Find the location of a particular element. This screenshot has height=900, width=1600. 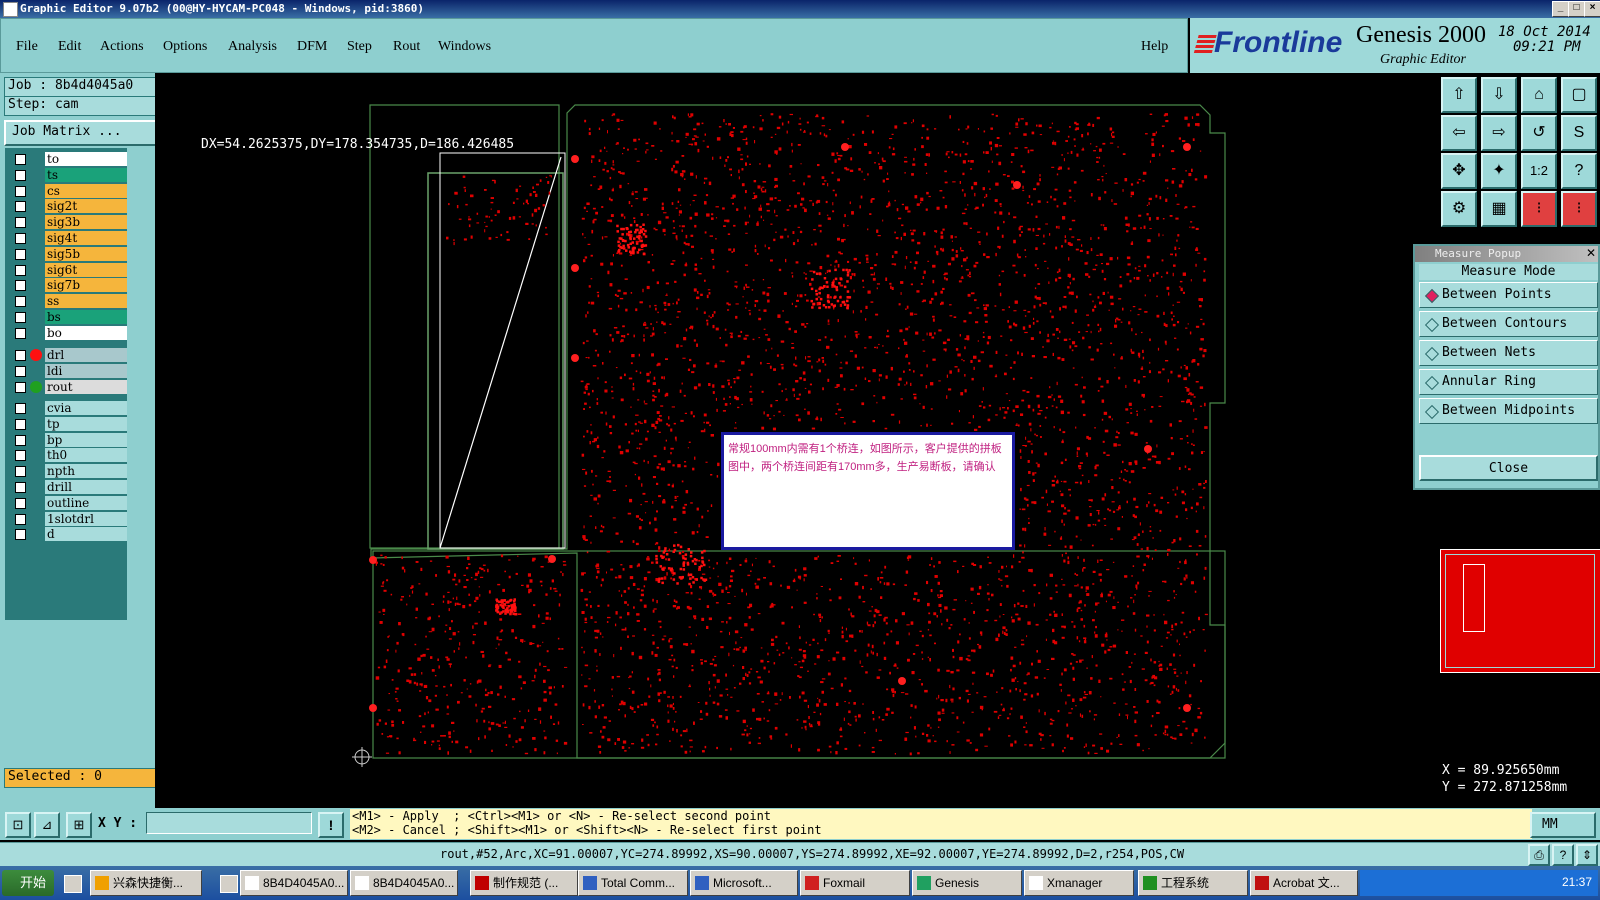

layer-name: npth is located at coordinates (86, 471).